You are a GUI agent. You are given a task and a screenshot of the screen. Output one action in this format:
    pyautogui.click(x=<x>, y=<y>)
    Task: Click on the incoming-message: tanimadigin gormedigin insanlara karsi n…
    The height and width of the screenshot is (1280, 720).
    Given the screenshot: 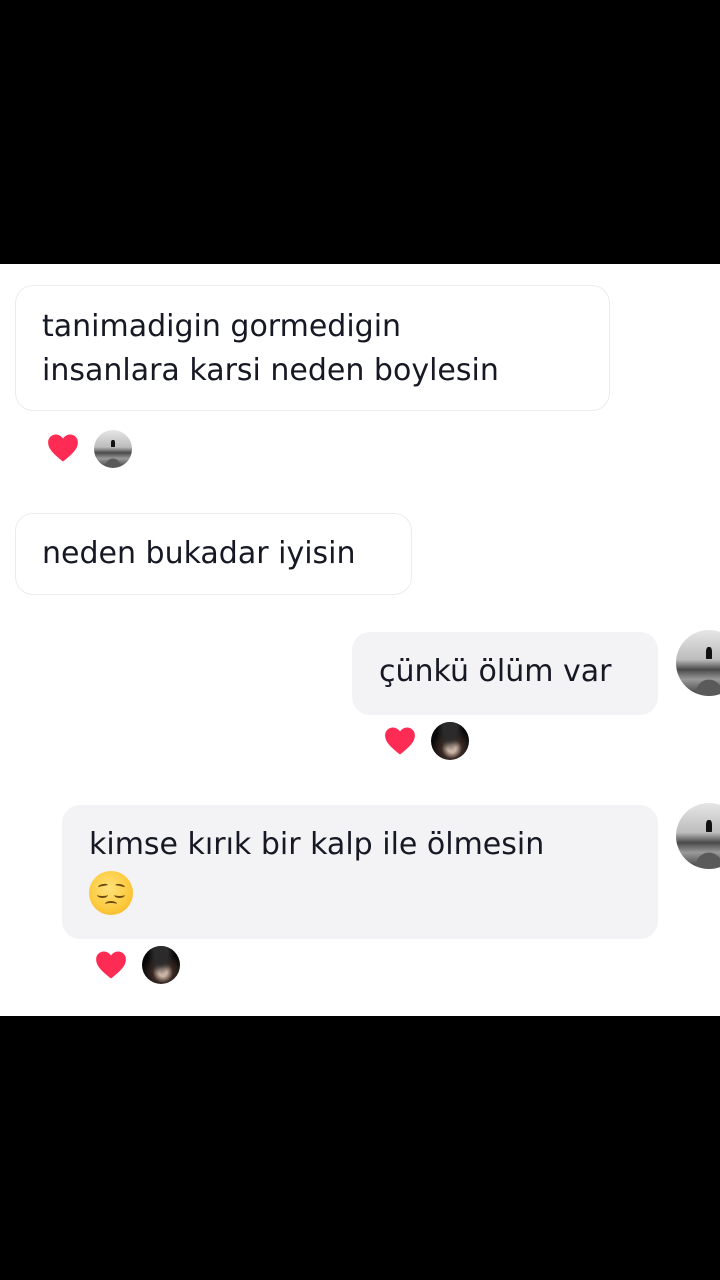 What is the action you would take?
    pyautogui.click(x=312, y=348)
    